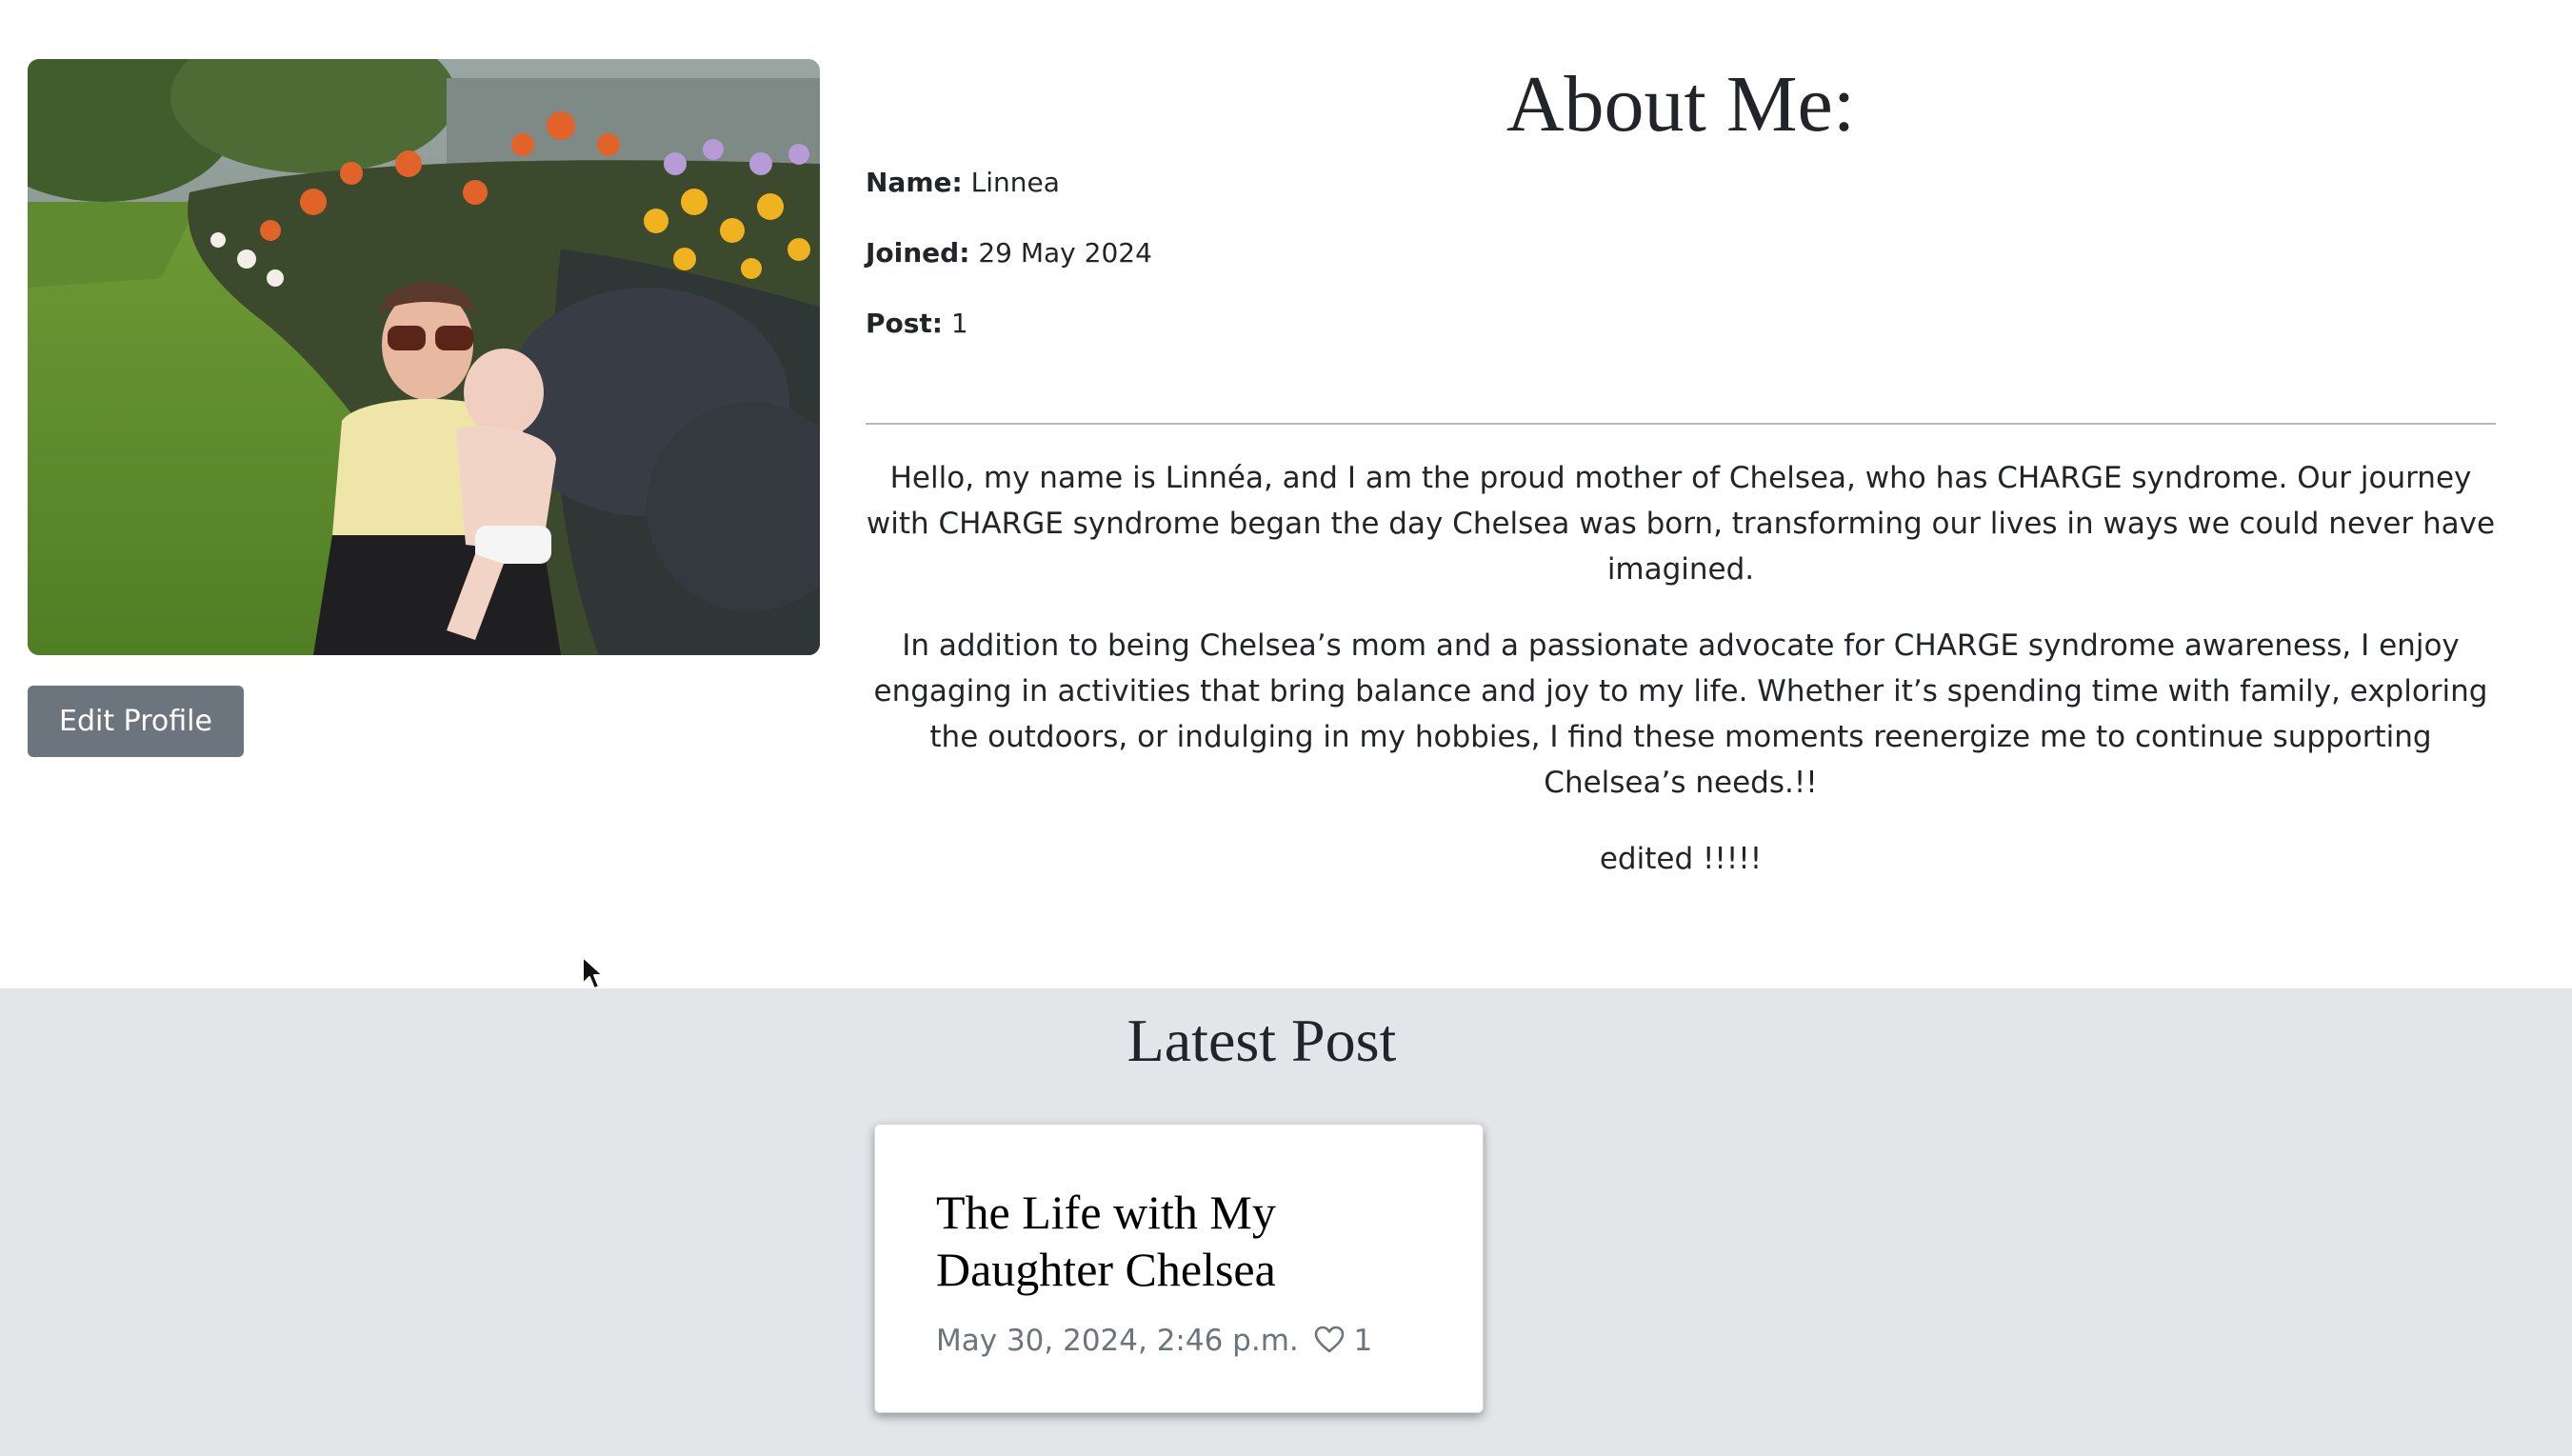 The image size is (2572, 1456). What do you see at coordinates (1681, 424) in the screenshot?
I see `divider` at bounding box center [1681, 424].